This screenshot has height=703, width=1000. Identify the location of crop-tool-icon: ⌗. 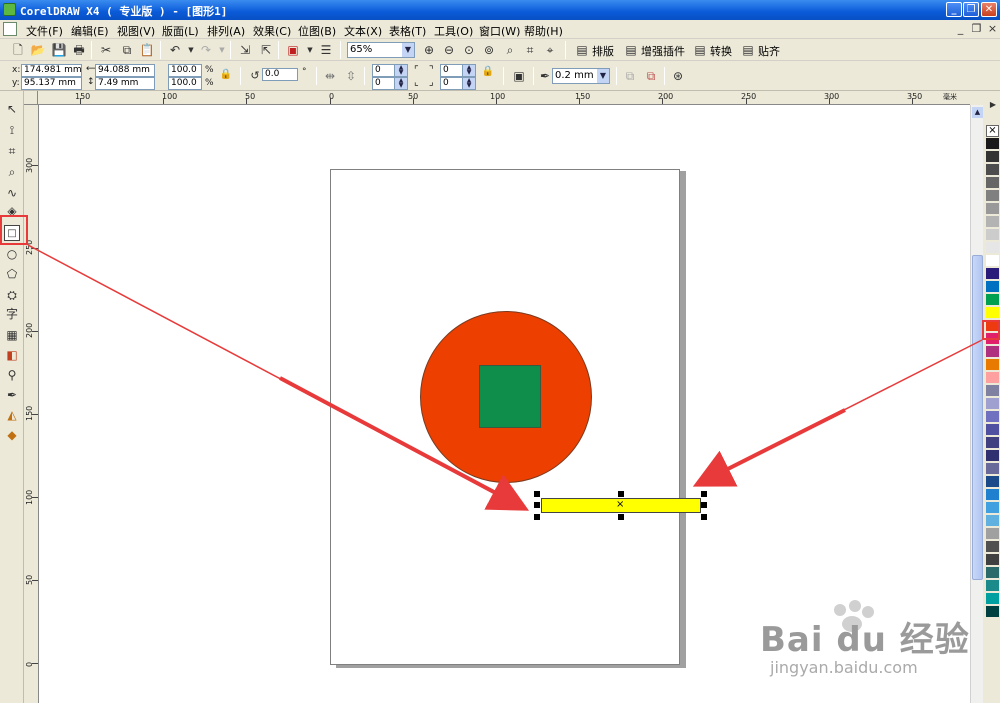
(12, 151).